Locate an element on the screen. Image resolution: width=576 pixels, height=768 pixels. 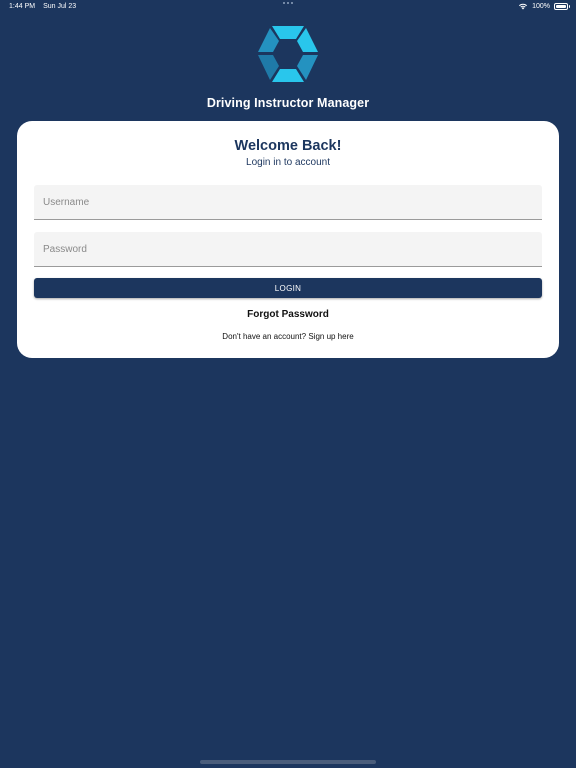
status-time: 1:44 PM is located at coordinates (22, 6).